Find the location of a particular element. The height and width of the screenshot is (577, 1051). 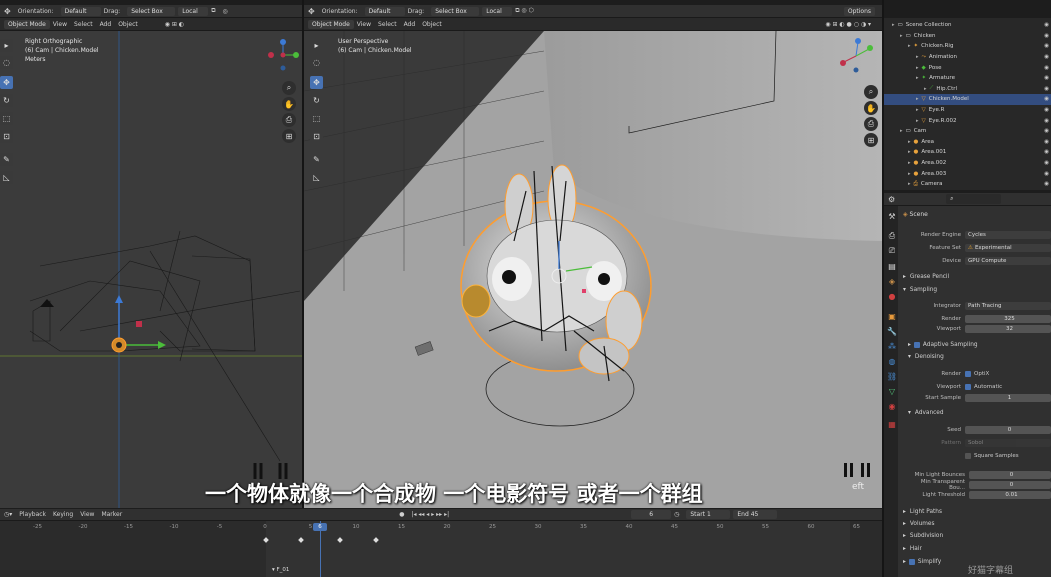

square-samples-option: Square Samples is located at coordinates (992, 455).